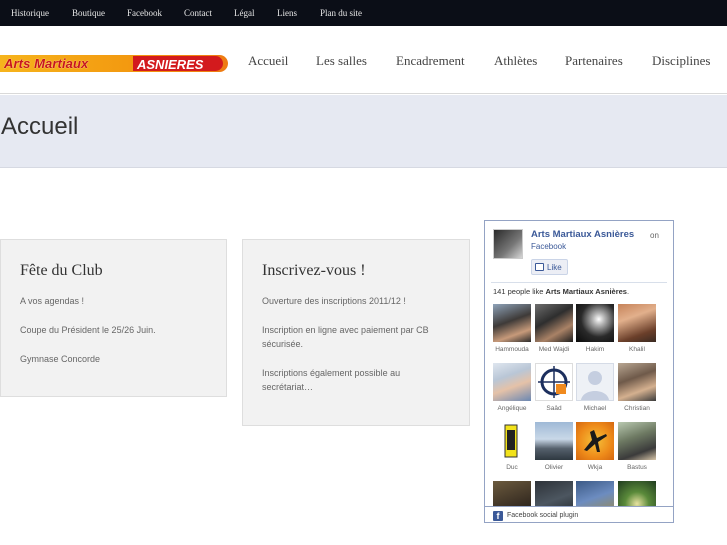 The image size is (727, 545). I want to click on page-title: Accueil, so click(40, 126).